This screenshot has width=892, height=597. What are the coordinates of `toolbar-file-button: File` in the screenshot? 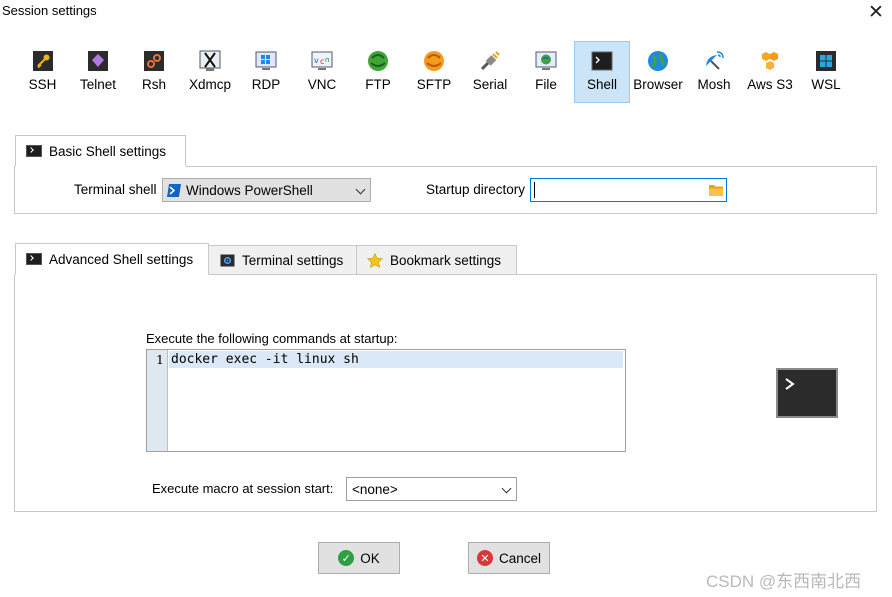 It's located at (546, 72).